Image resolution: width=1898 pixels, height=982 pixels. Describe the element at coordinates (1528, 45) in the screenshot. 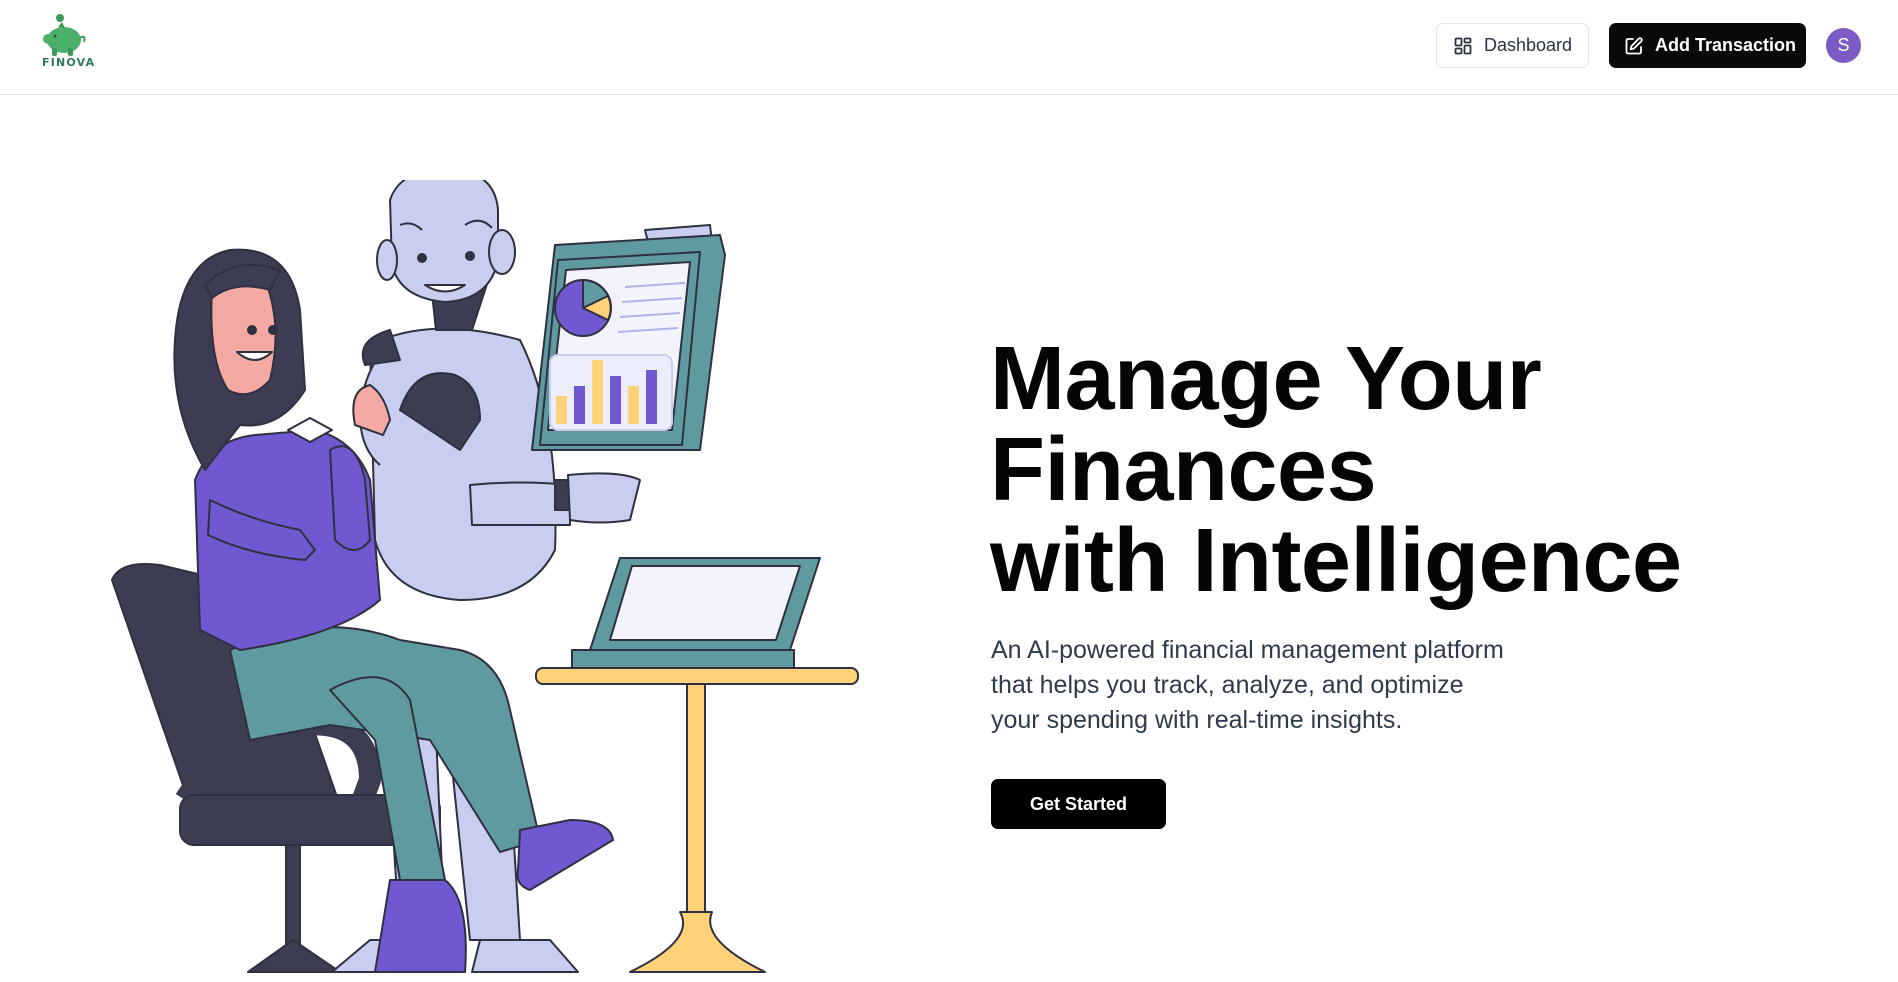

I see `dashboard-button-label: Dashboard` at that location.